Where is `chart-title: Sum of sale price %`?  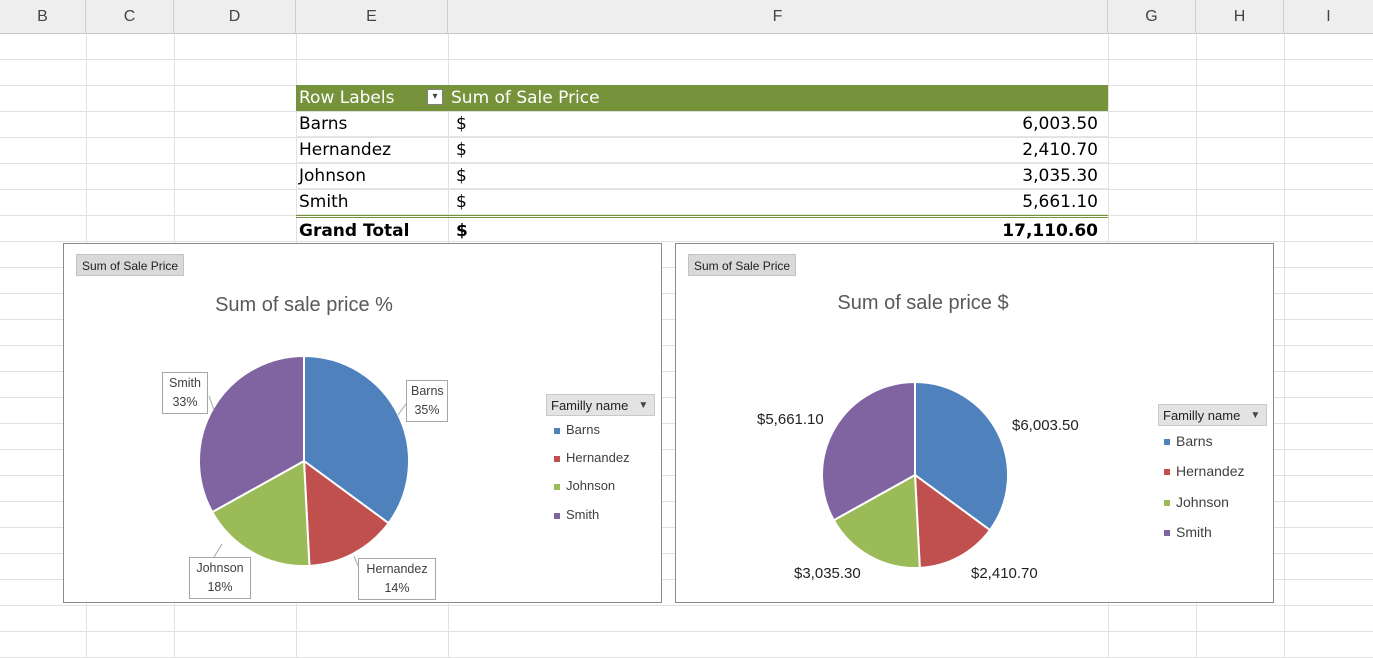
chart-title: Sum of sale price % is located at coordinates (304, 305).